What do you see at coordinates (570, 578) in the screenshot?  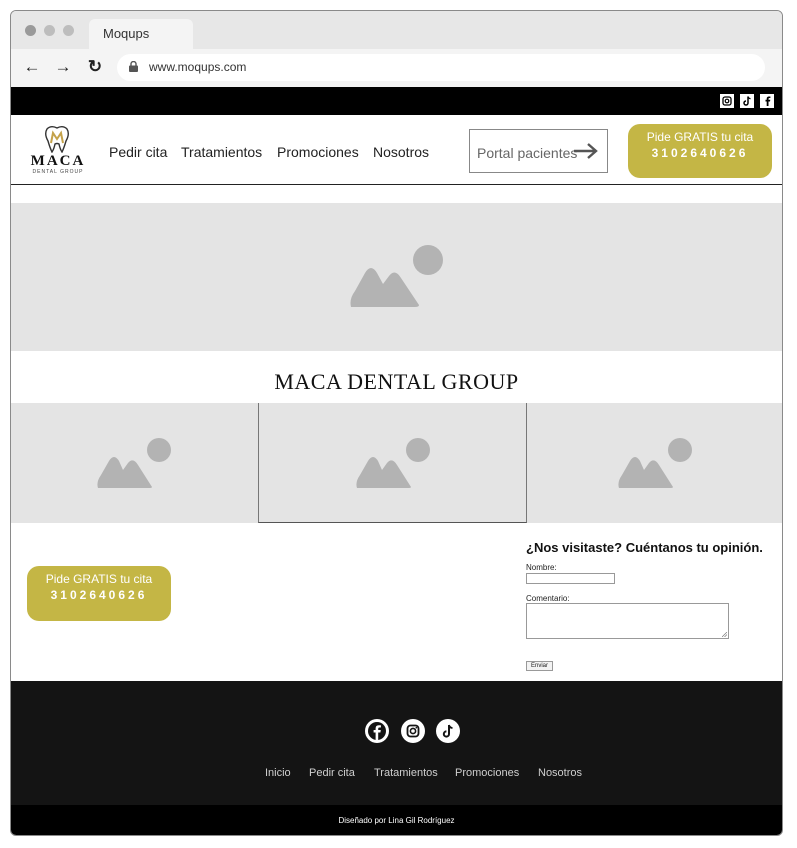 I see `name-input` at bounding box center [570, 578].